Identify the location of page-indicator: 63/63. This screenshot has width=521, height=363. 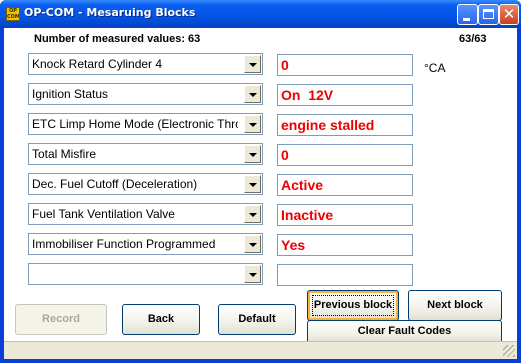
(473, 39).